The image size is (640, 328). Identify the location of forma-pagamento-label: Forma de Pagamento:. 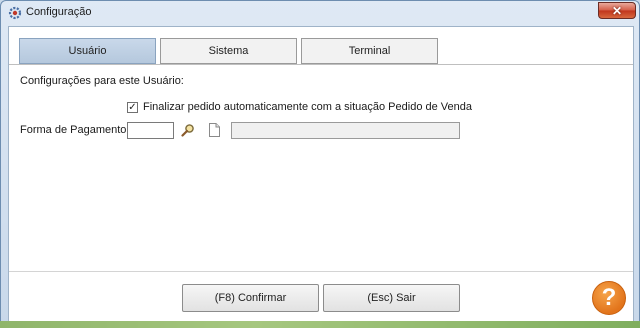
(75, 130).